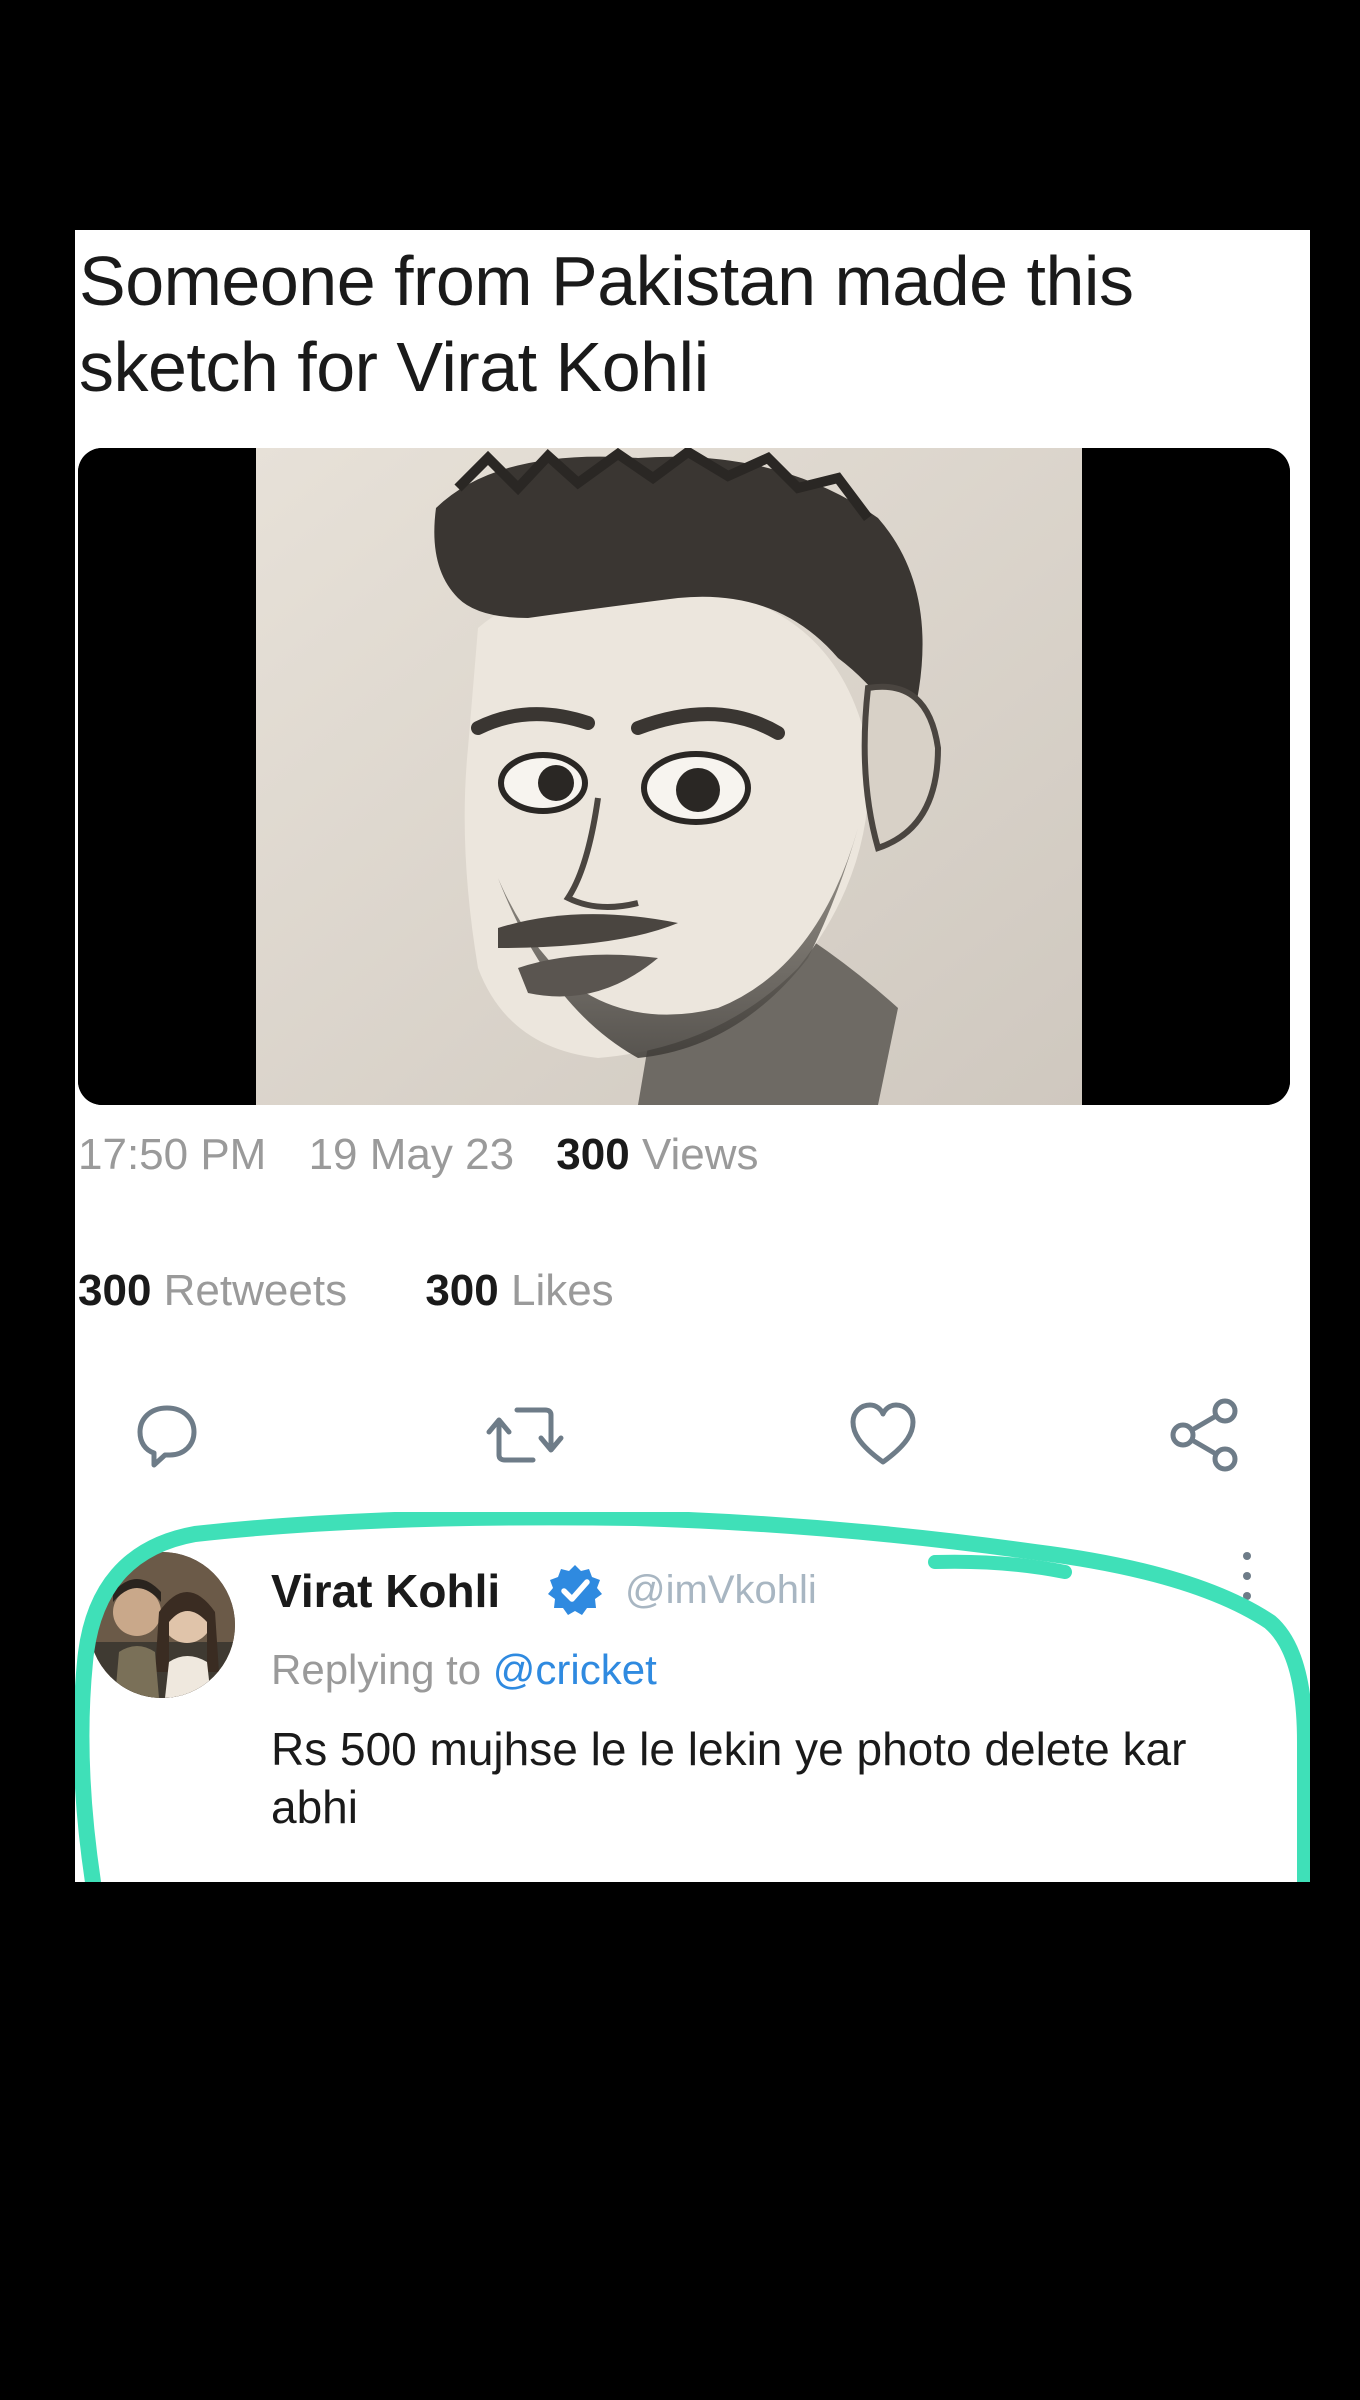 The height and width of the screenshot is (2400, 1360). Describe the element at coordinates (593, 1154) in the screenshot. I see `views-count: 300` at that location.